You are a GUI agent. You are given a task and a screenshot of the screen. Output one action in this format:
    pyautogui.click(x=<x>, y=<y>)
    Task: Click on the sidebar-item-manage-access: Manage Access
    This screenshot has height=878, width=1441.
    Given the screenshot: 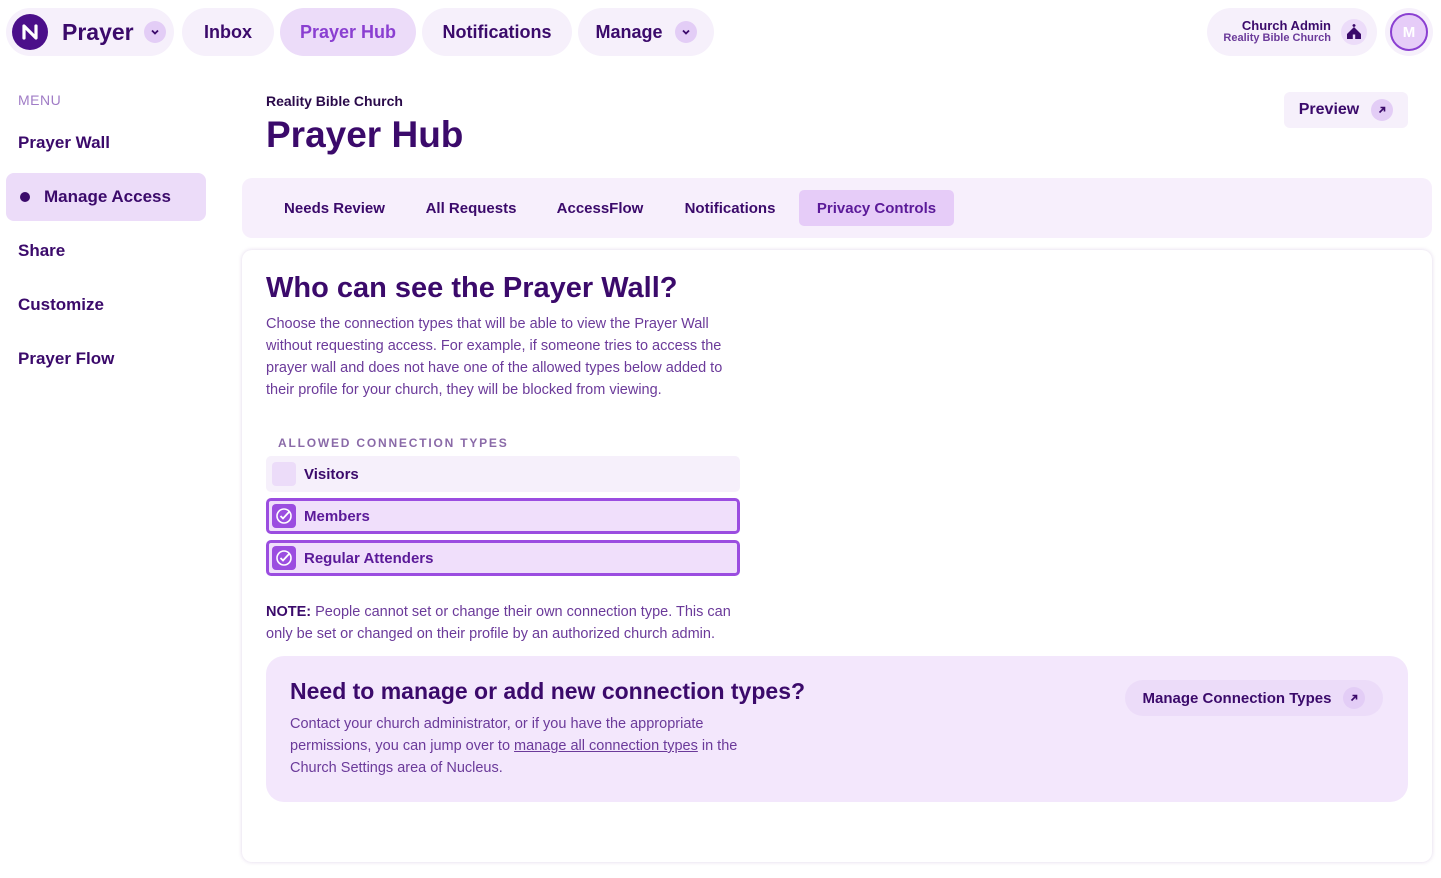 What is the action you would take?
    pyautogui.click(x=106, y=197)
    